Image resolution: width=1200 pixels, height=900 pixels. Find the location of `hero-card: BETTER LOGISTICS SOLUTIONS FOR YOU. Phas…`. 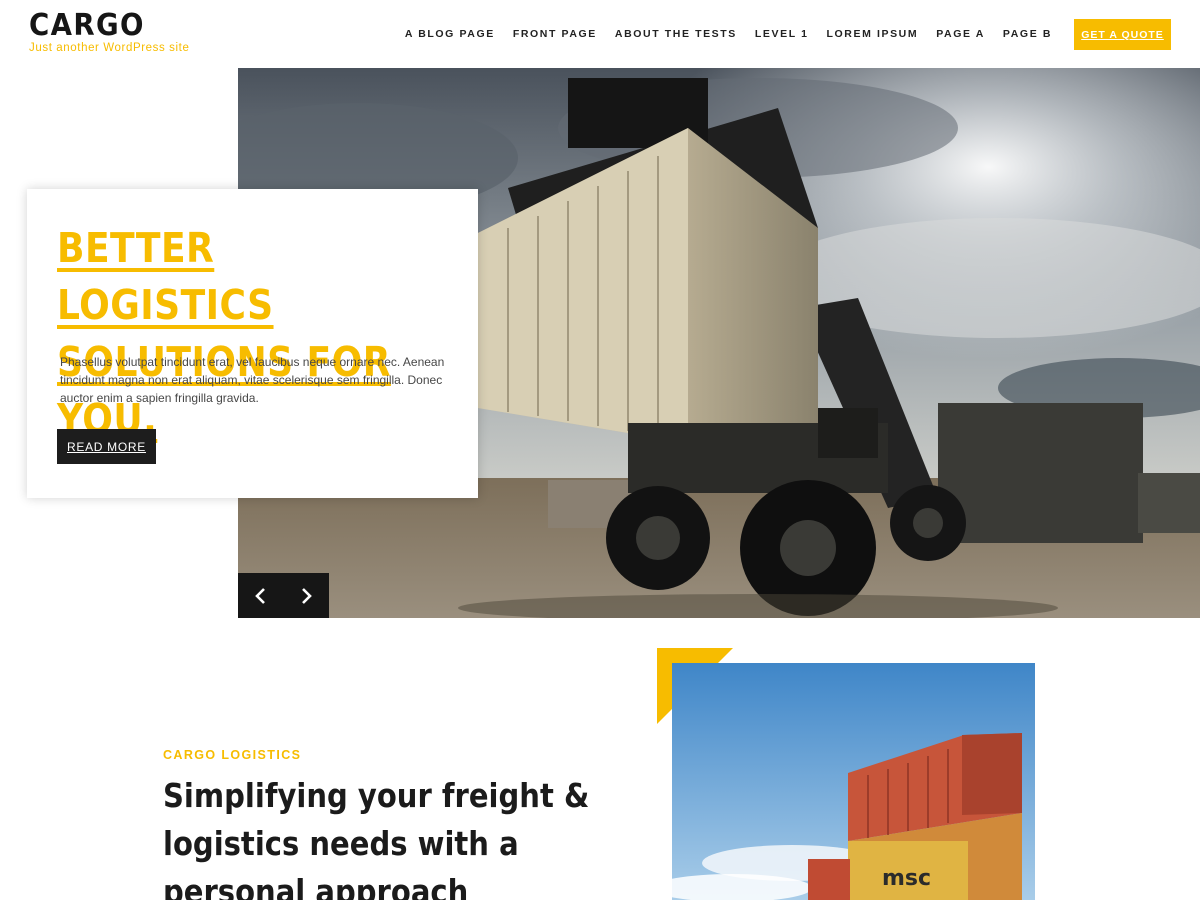

hero-card: BETTER LOGISTICS SOLUTIONS FOR YOU. Phas… is located at coordinates (252, 343).